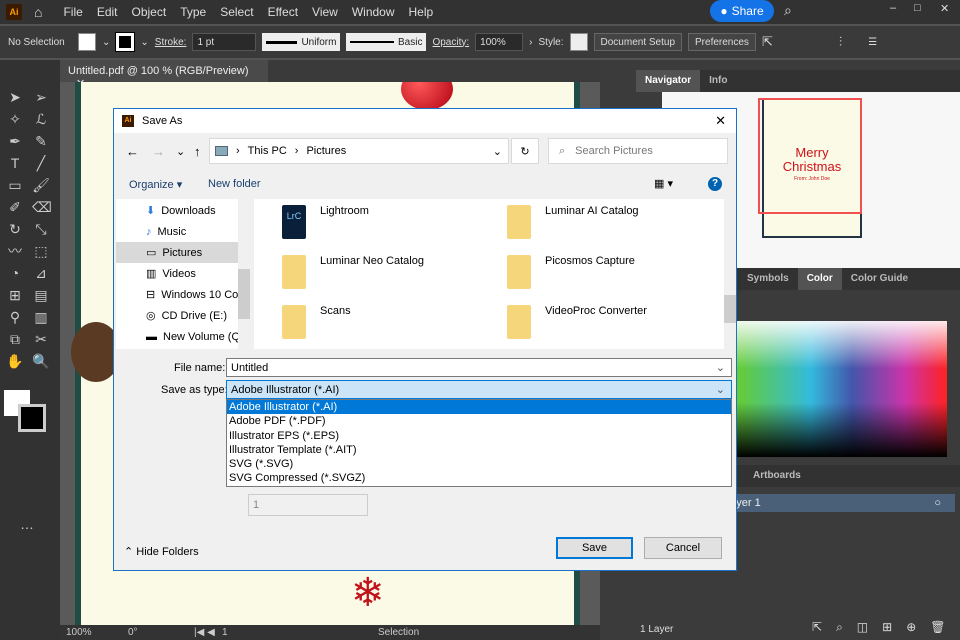 The height and width of the screenshot is (640, 960). Describe the element at coordinates (768, 279) in the screenshot. I see `tab-symbols: Symbols` at that location.